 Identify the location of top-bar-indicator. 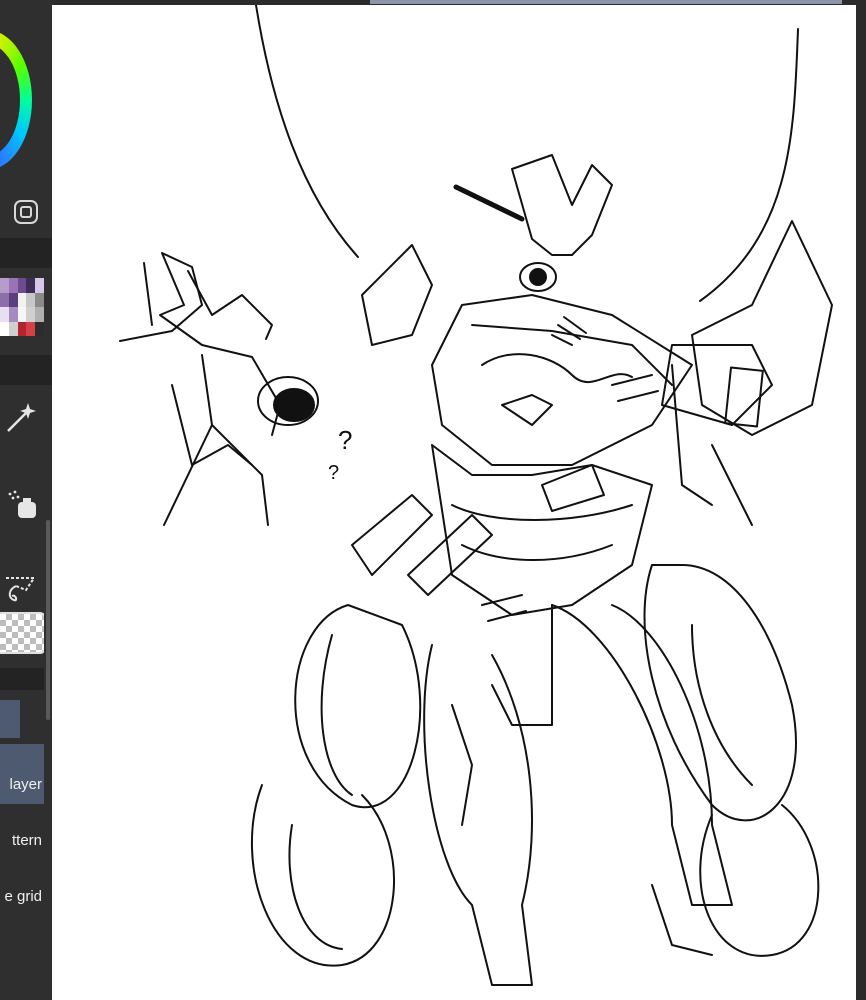
(606, 2).